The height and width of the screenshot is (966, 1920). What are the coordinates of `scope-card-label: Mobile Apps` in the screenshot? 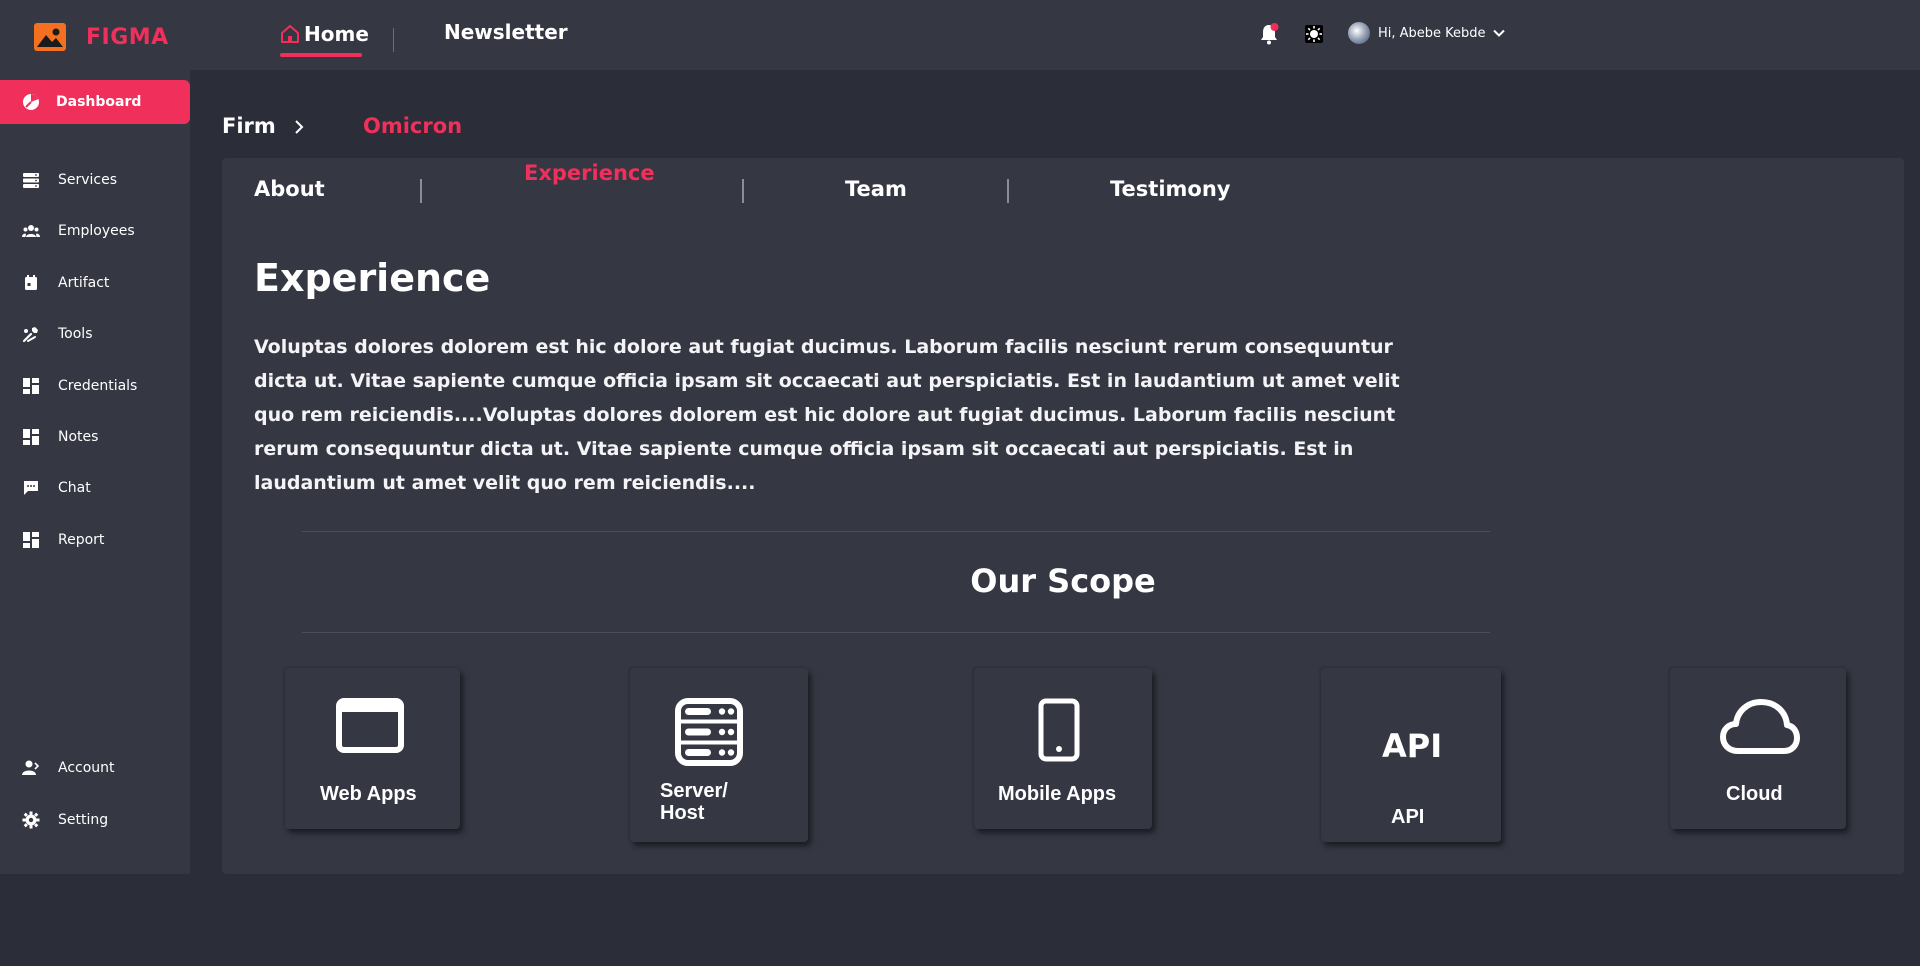 It's located at (1057, 794).